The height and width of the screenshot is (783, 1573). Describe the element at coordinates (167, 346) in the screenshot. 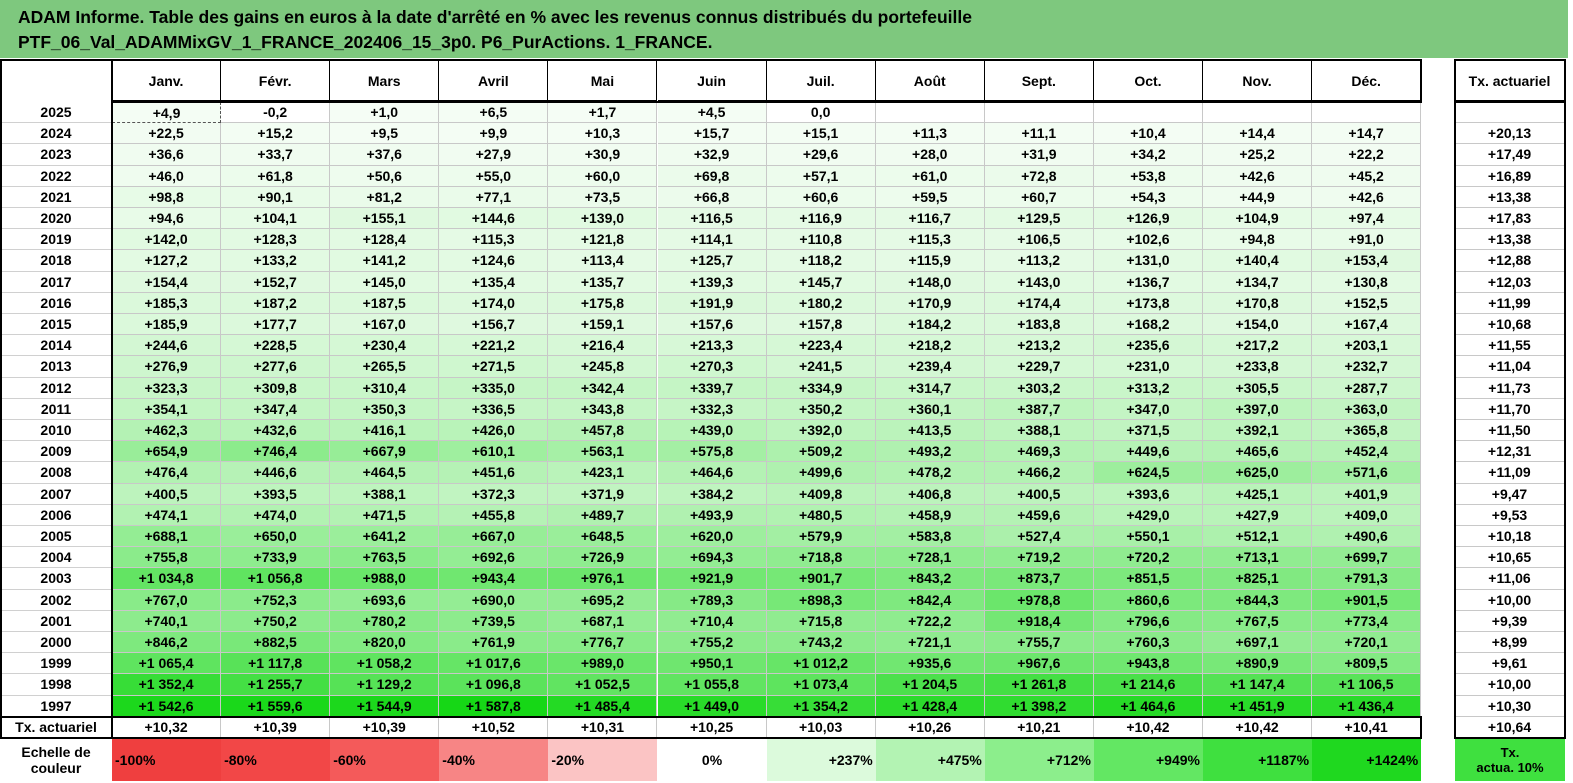

I see `table-cell: +244,6` at that location.